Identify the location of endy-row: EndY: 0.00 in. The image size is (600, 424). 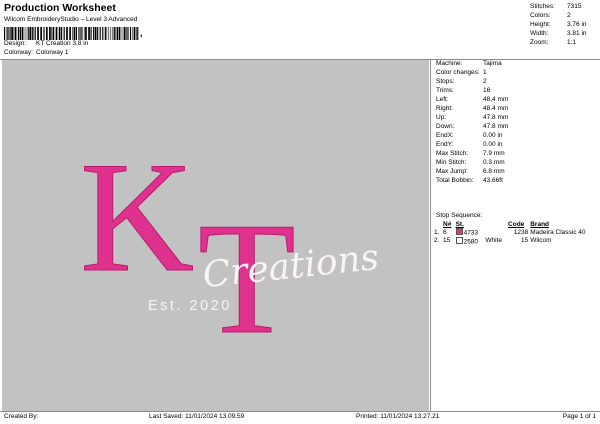
(469, 144).